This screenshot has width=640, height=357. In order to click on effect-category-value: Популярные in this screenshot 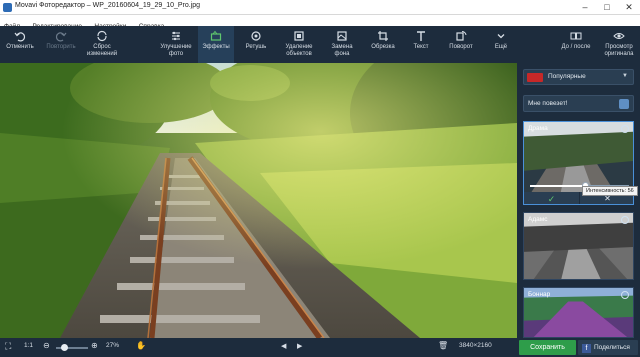, I will do `click(567, 76)`.